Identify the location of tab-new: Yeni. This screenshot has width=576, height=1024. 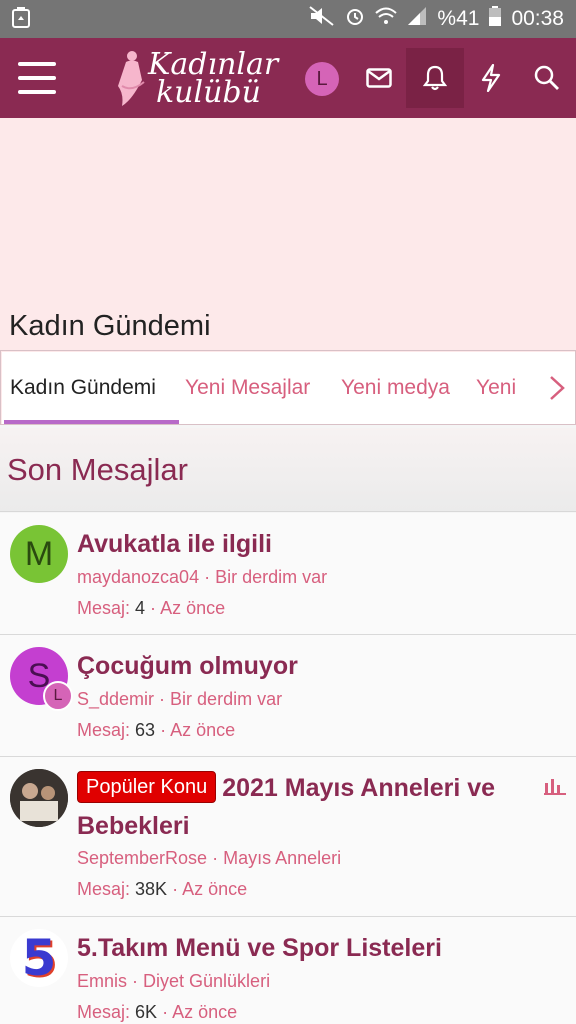
(496, 388).